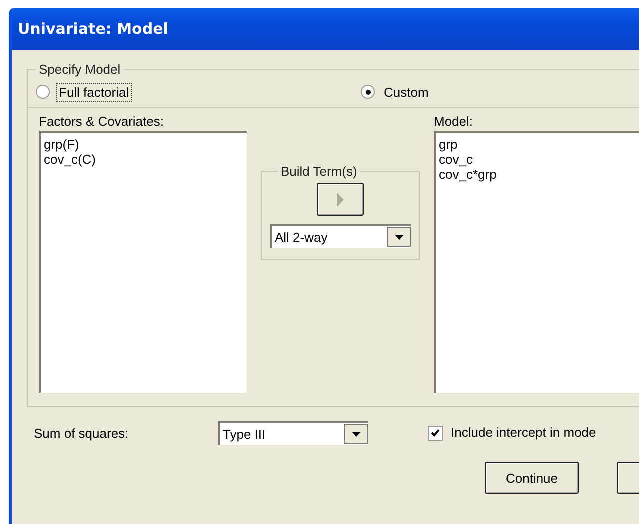 The width and height of the screenshot is (639, 524). What do you see at coordinates (532, 478) in the screenshot?
I see `continue-button: Continue` at bounding box center [532, 478].